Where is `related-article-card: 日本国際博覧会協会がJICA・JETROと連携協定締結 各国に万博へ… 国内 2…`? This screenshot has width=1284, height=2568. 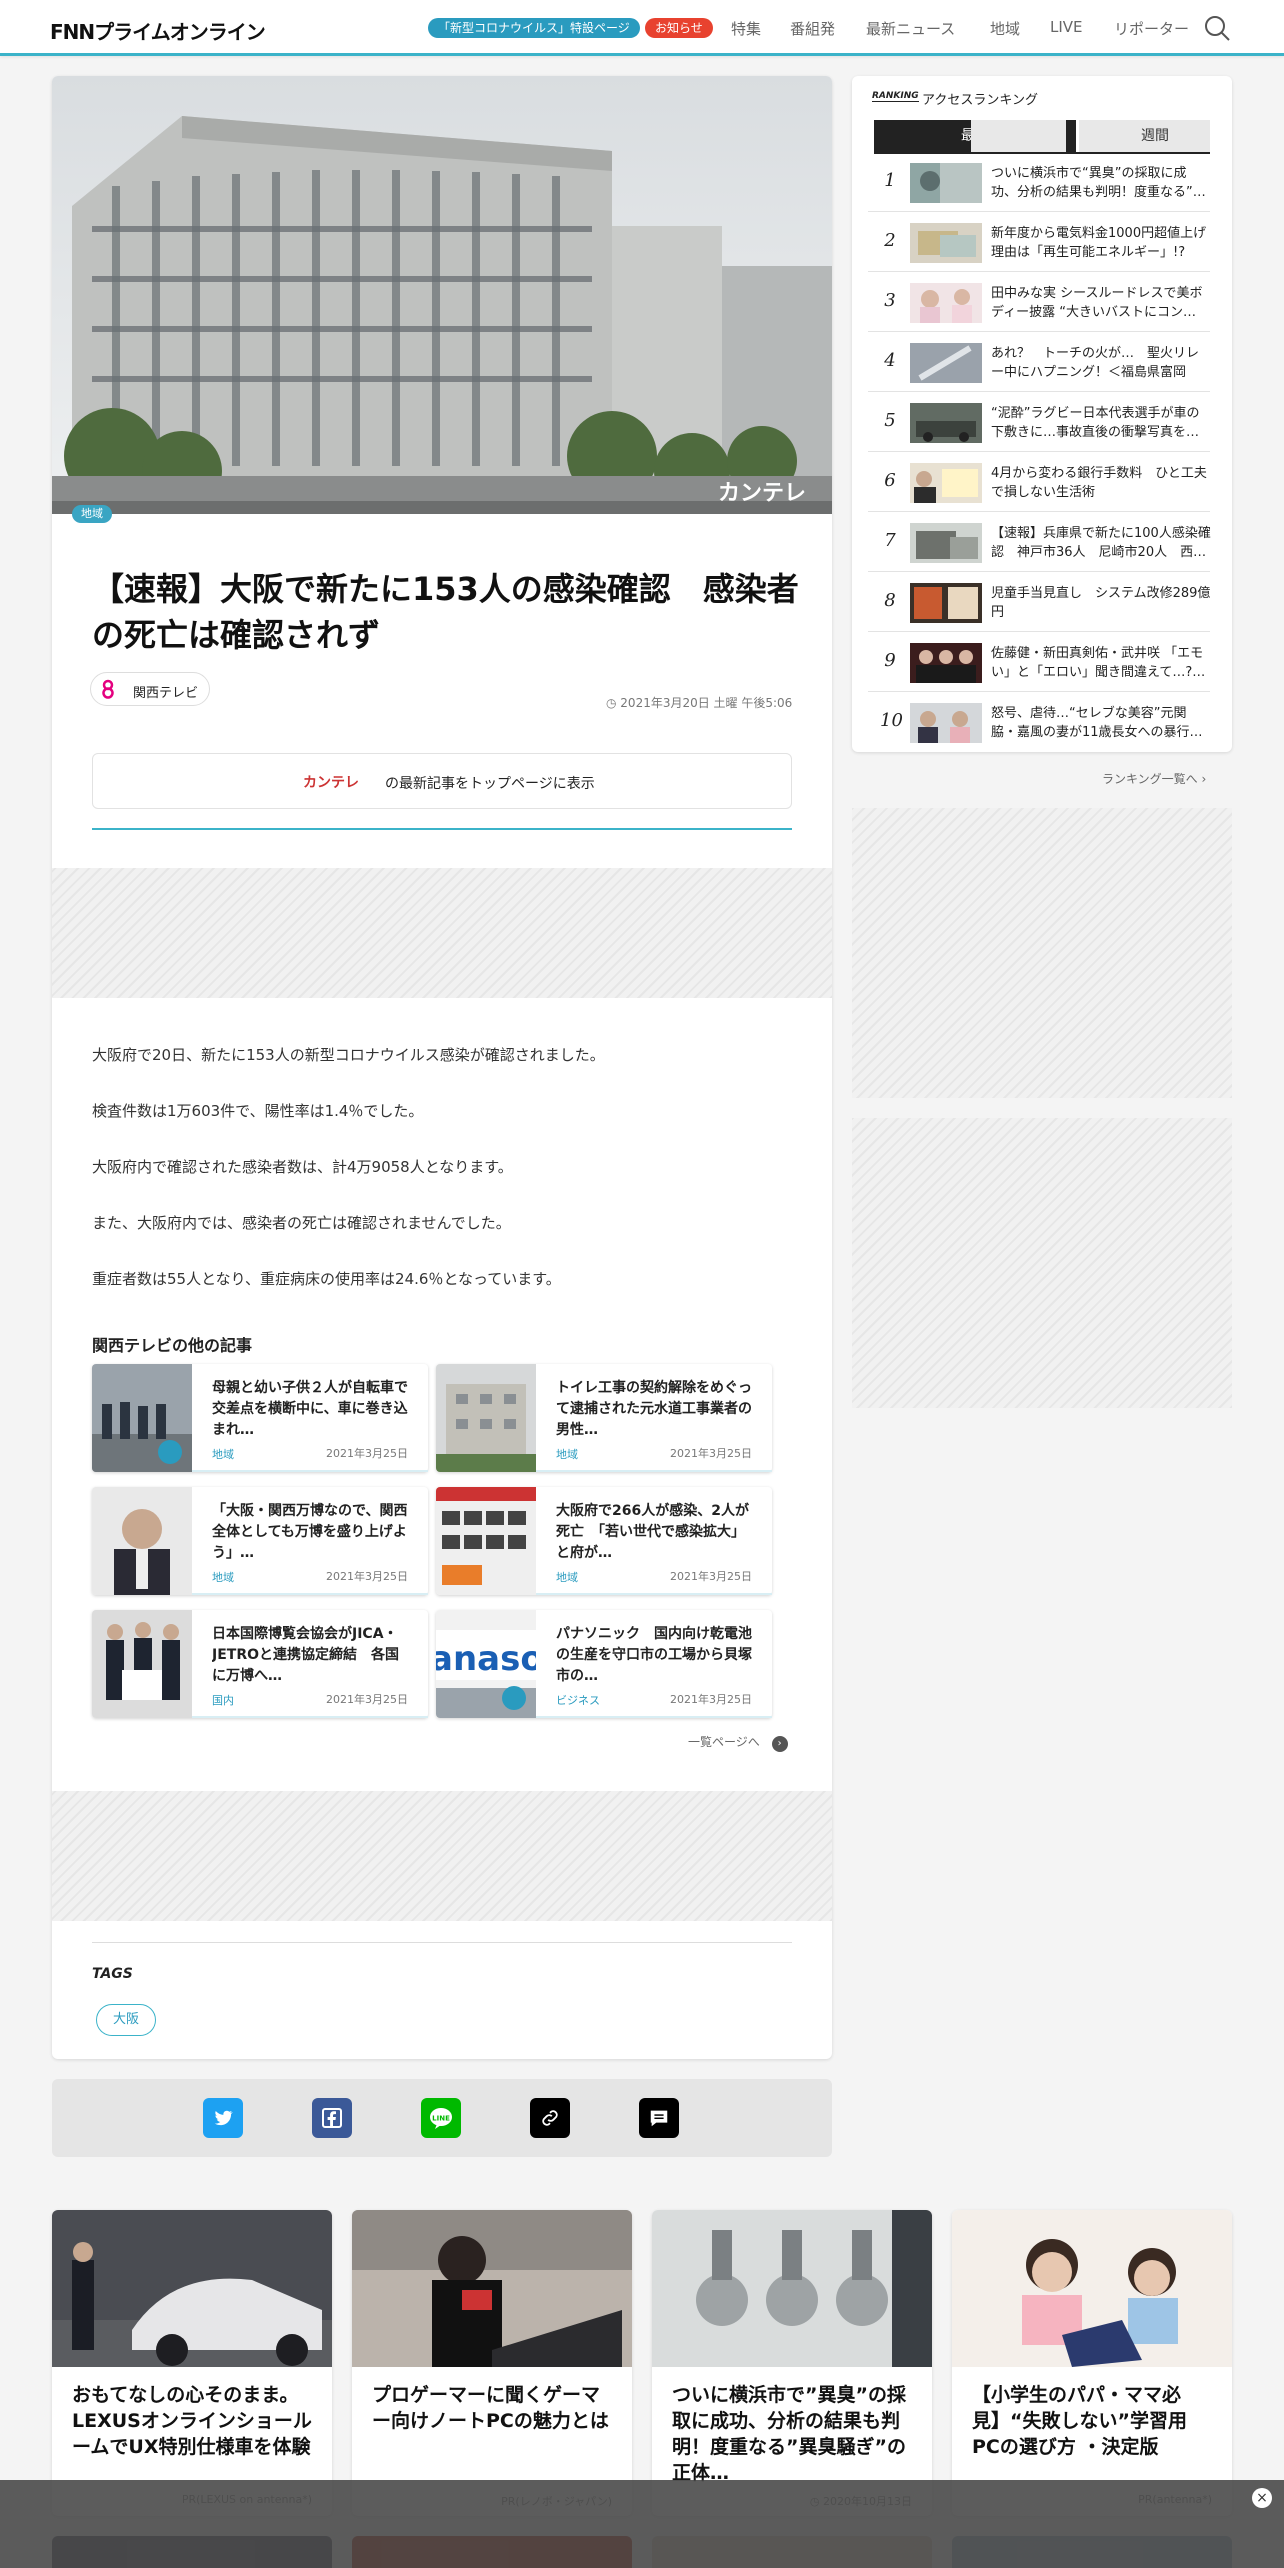
related-article-card: 日本国際博覧会協会がJICA・JETROと連携協定締結 各国に万博へ… 国内 2… is located at coordinates (260, 1664).